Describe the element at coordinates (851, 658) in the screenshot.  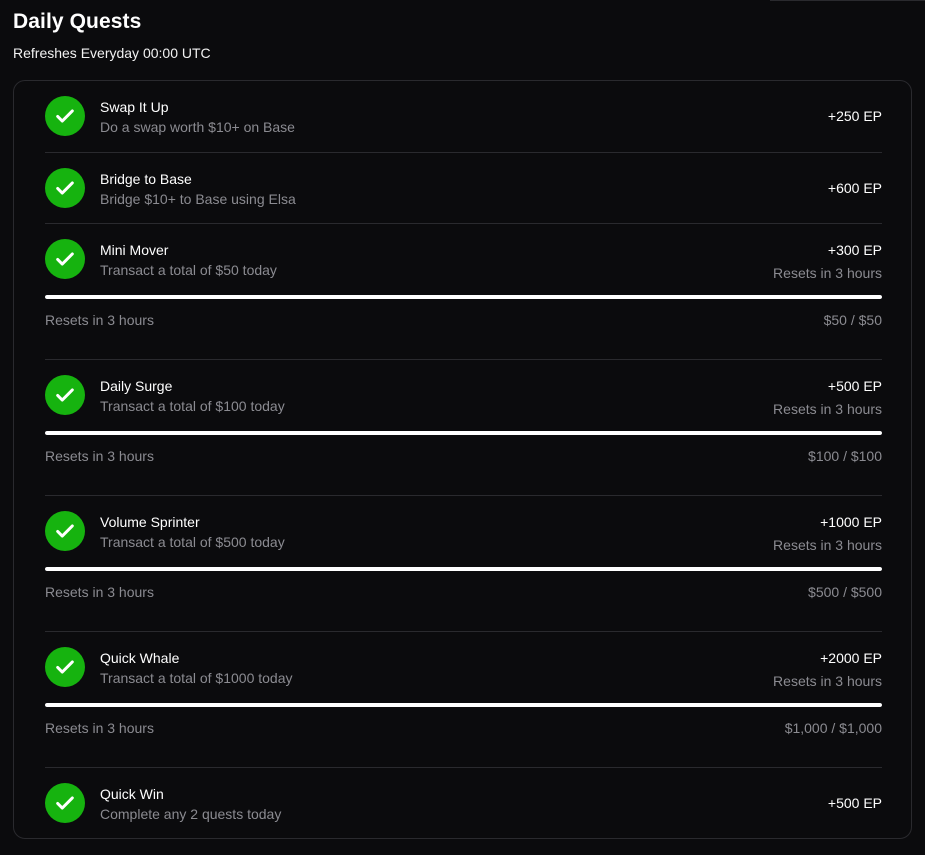
I see `quest-reward: +2000 EP` at that location.